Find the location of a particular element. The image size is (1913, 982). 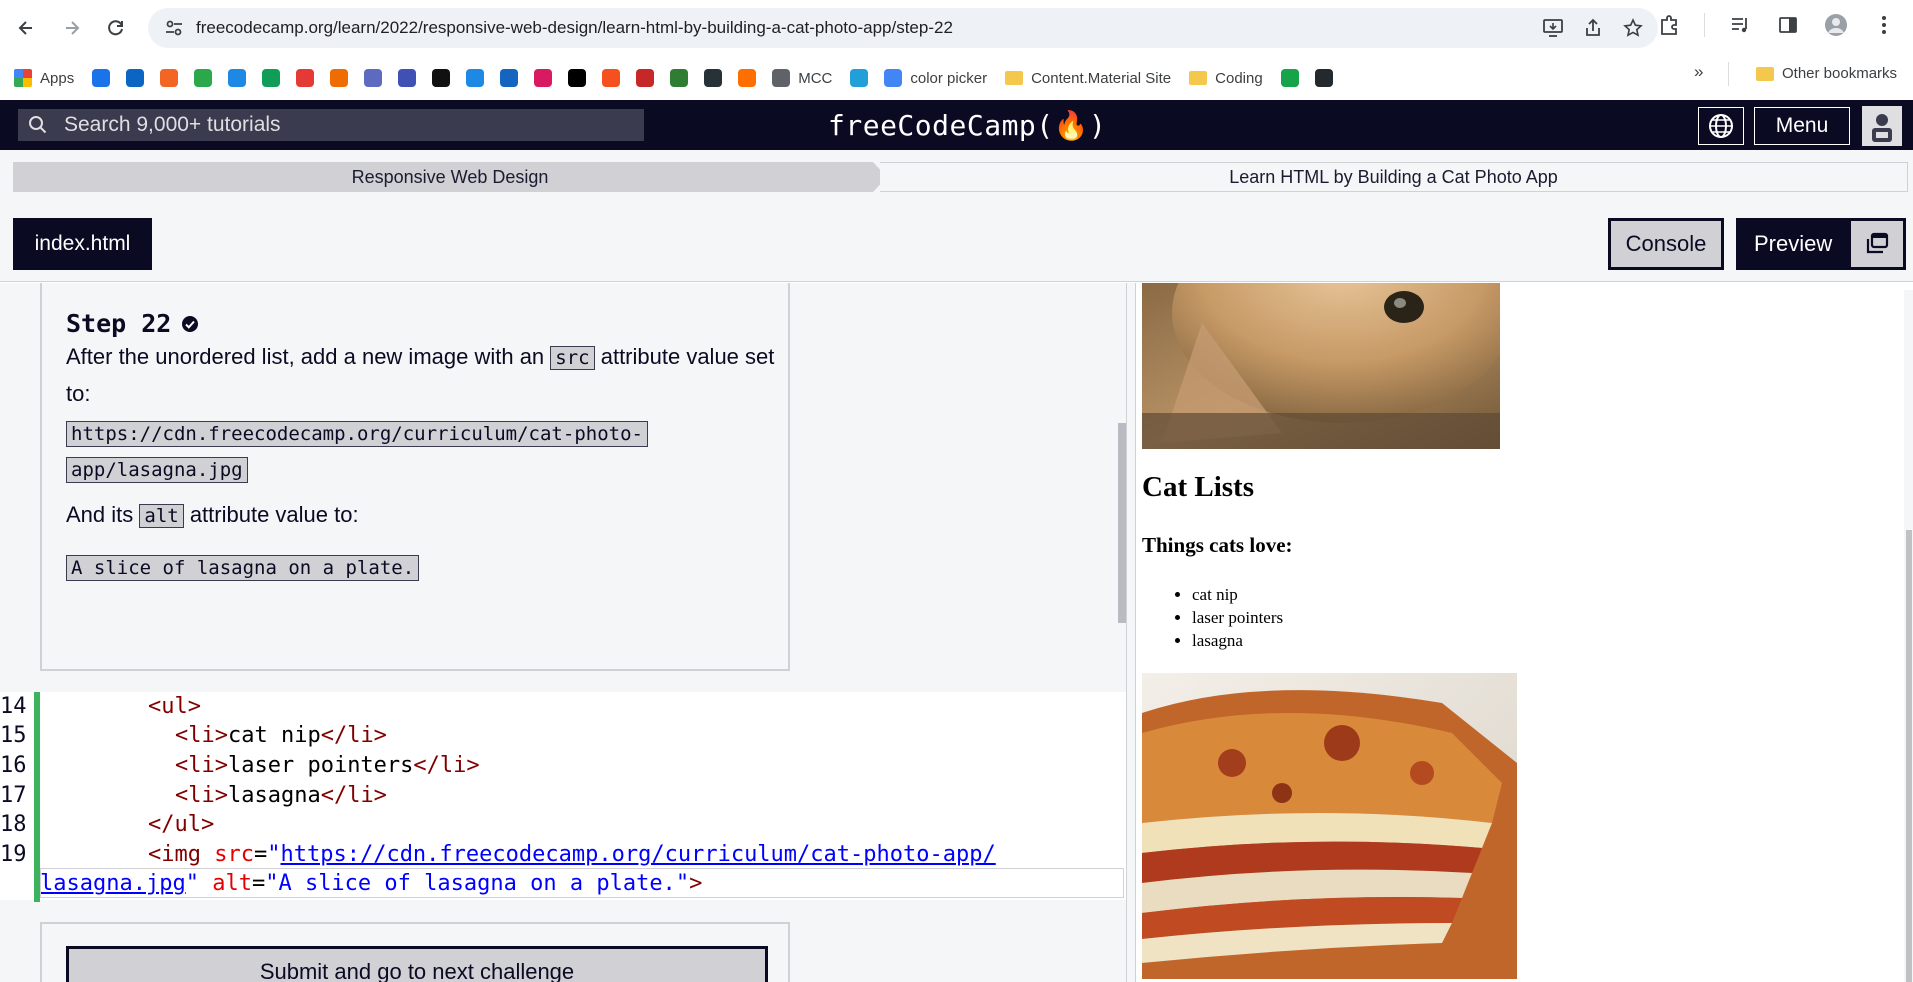

more-bookmarks-button: » is located at coordinates (1698, 72).